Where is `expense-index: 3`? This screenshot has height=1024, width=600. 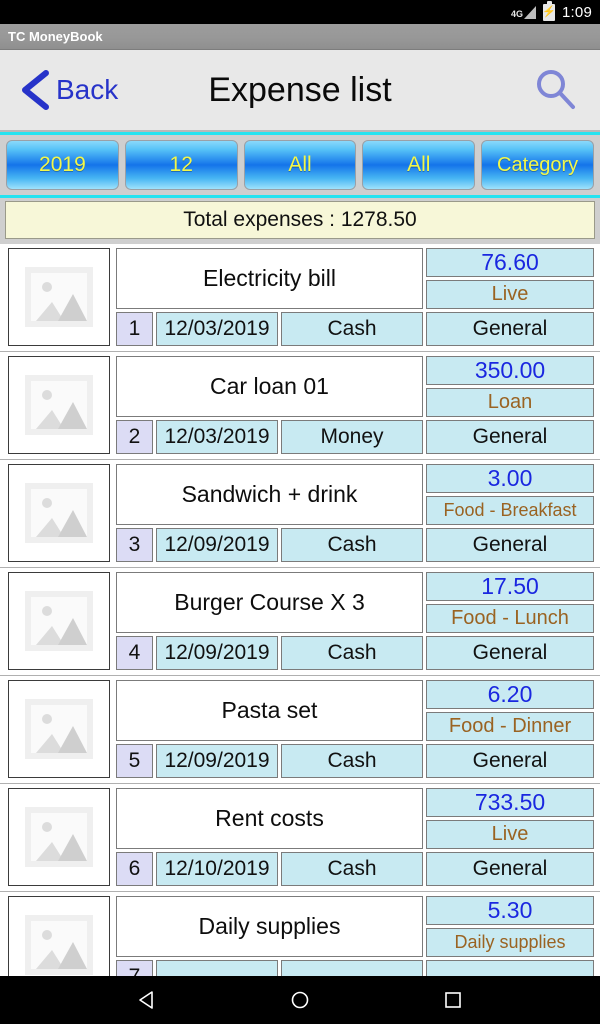 expense-index: 3 is located at coordinates (134, 545).